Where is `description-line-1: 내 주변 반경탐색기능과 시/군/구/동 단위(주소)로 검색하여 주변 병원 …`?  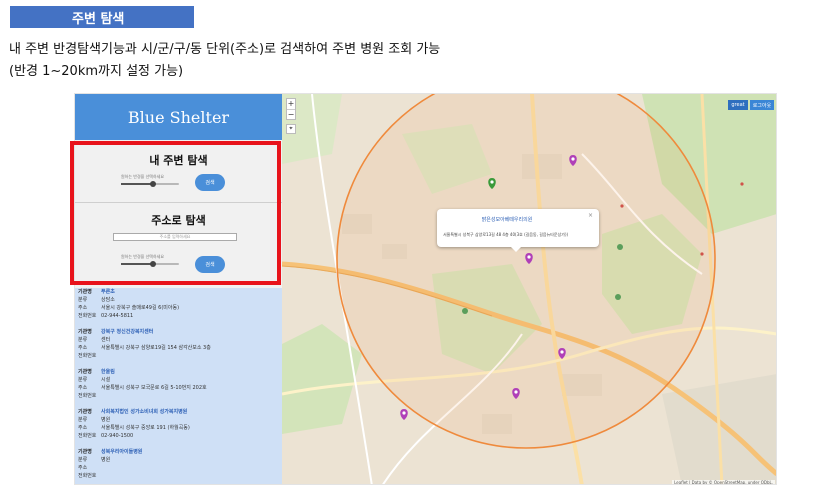 description-line-1: 내 주변 반경탐색기능과 시/군/구/동 단위(주소)로 검색하여 주변 병원 … is located at coordinates (225, 49).